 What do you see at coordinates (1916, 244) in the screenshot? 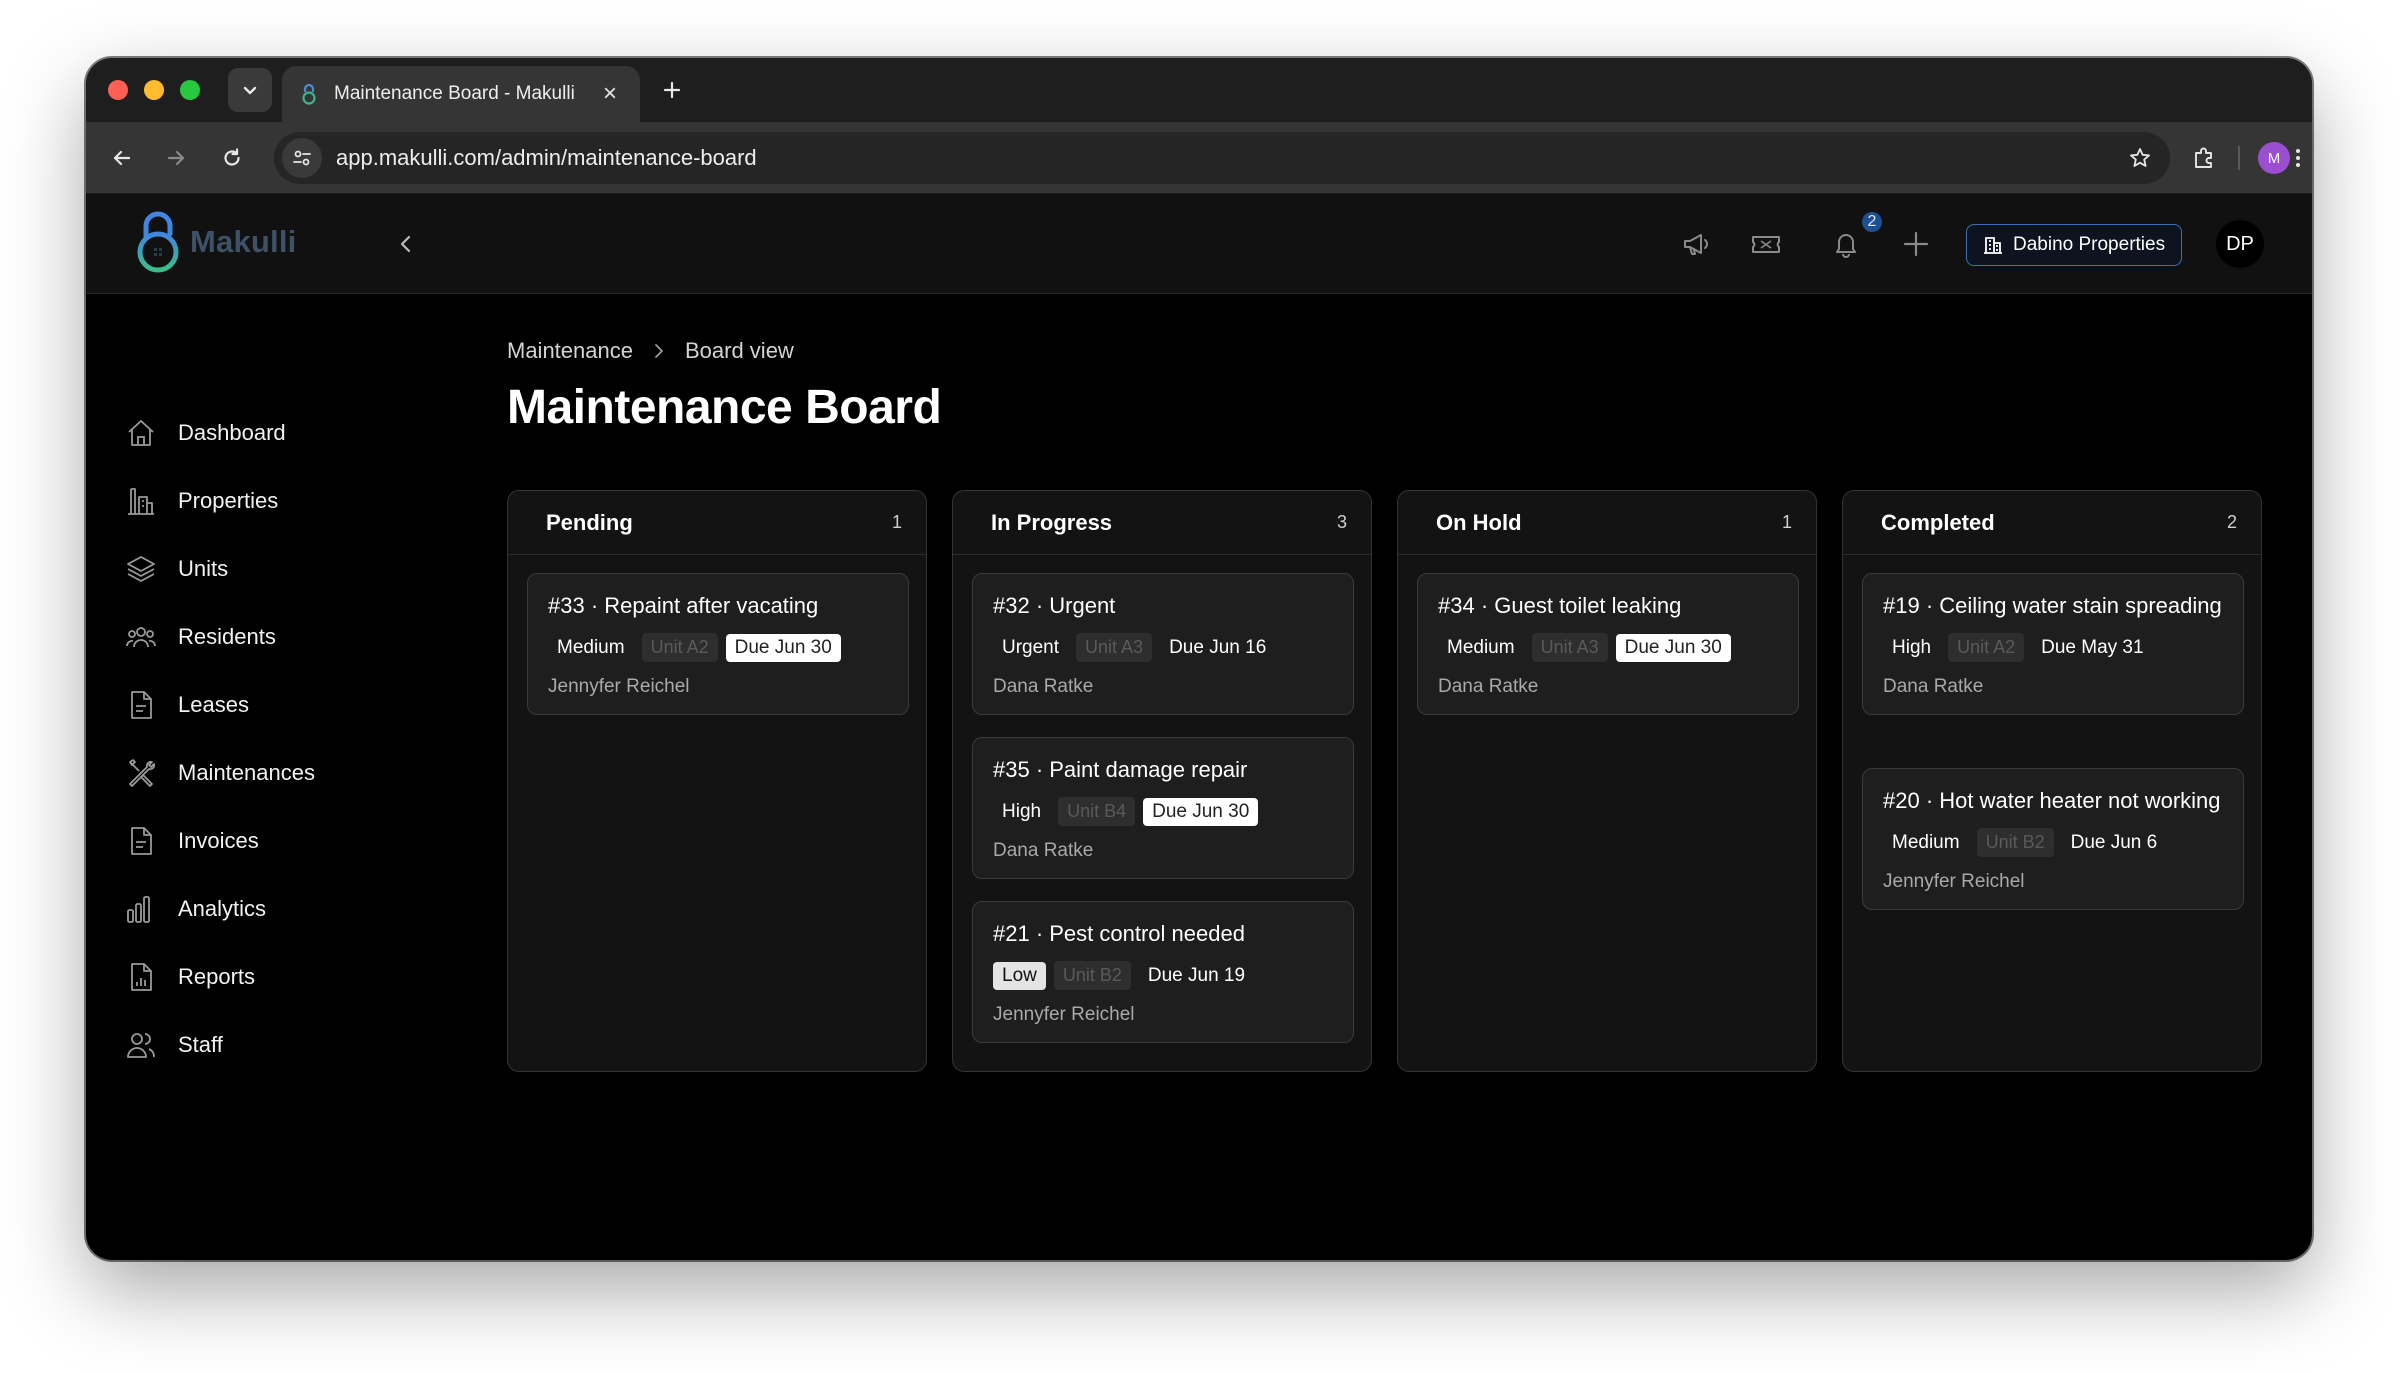
I see `add-button` at bounding box center [1916, 244].